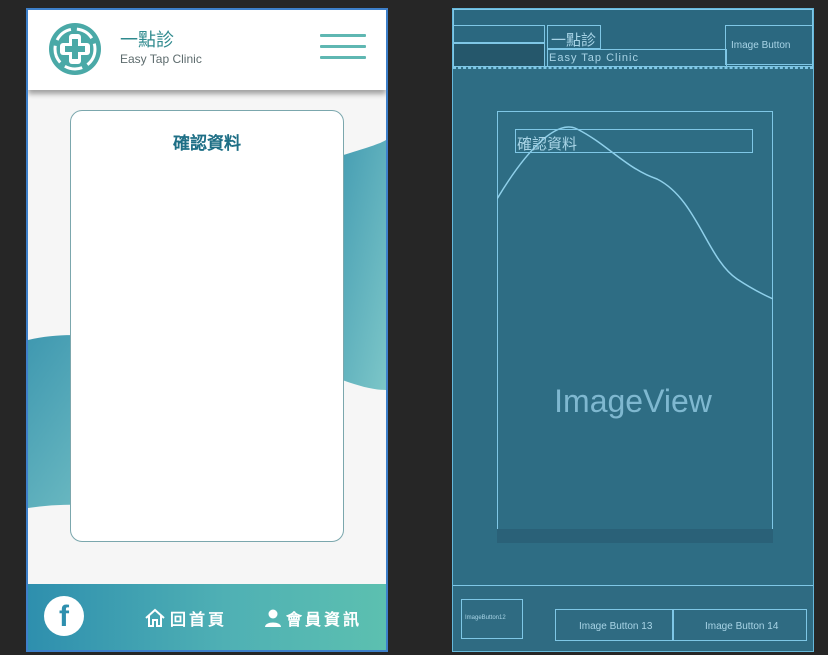 This screenshot has width=828, height=655. Describe the element at coordinates (207, 50) in the screenshot. I see `app-bar: 一點診 Easy Tap Clinic` at that location.